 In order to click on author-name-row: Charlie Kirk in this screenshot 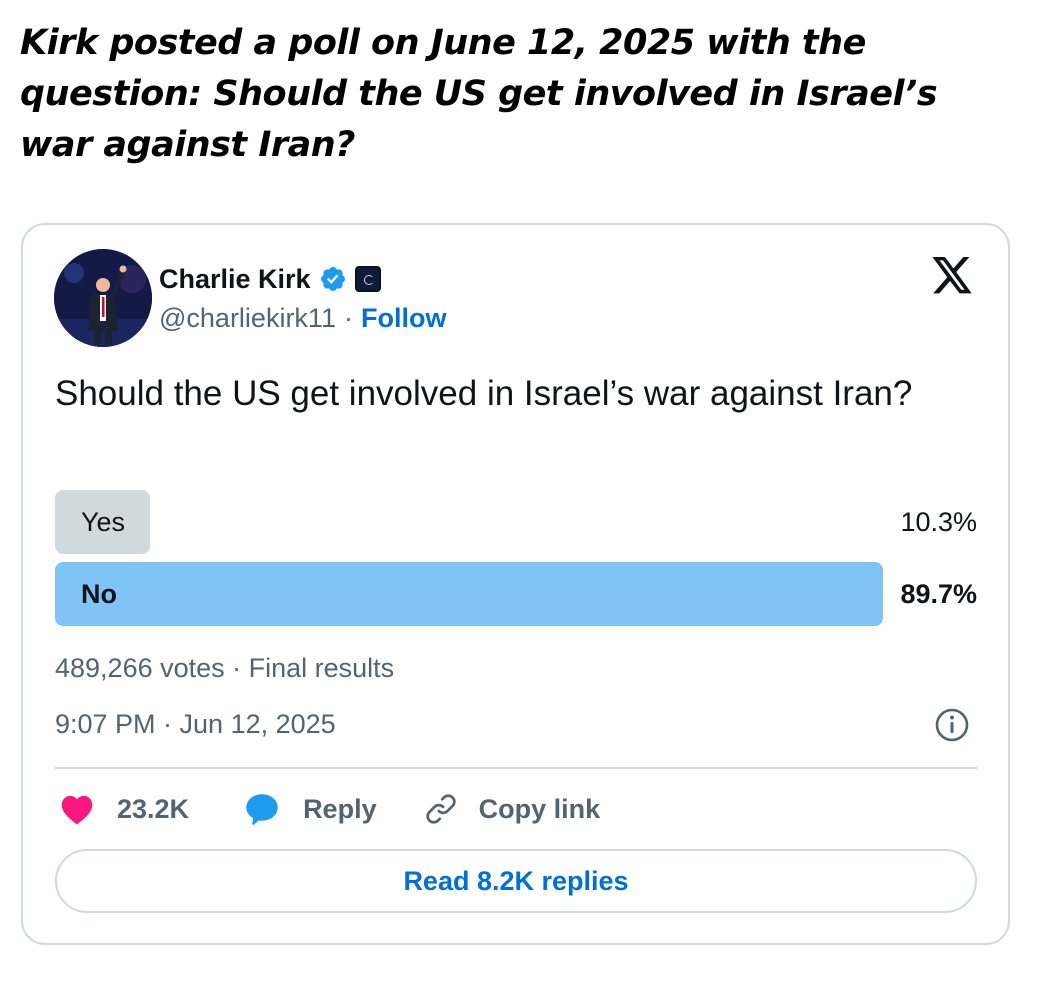, I will do `click(270, 279)`.